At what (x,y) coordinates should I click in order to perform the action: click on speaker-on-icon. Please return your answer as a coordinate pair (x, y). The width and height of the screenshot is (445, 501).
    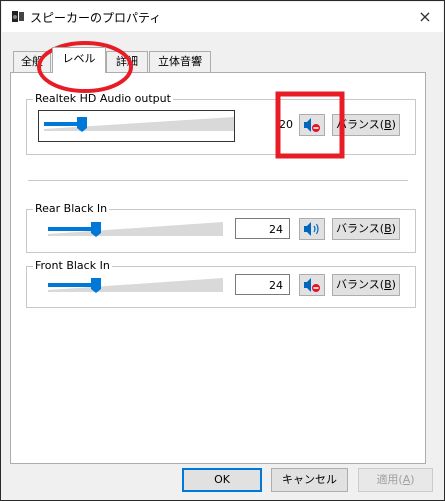
    Looking at the image, I should click on (311, 229).